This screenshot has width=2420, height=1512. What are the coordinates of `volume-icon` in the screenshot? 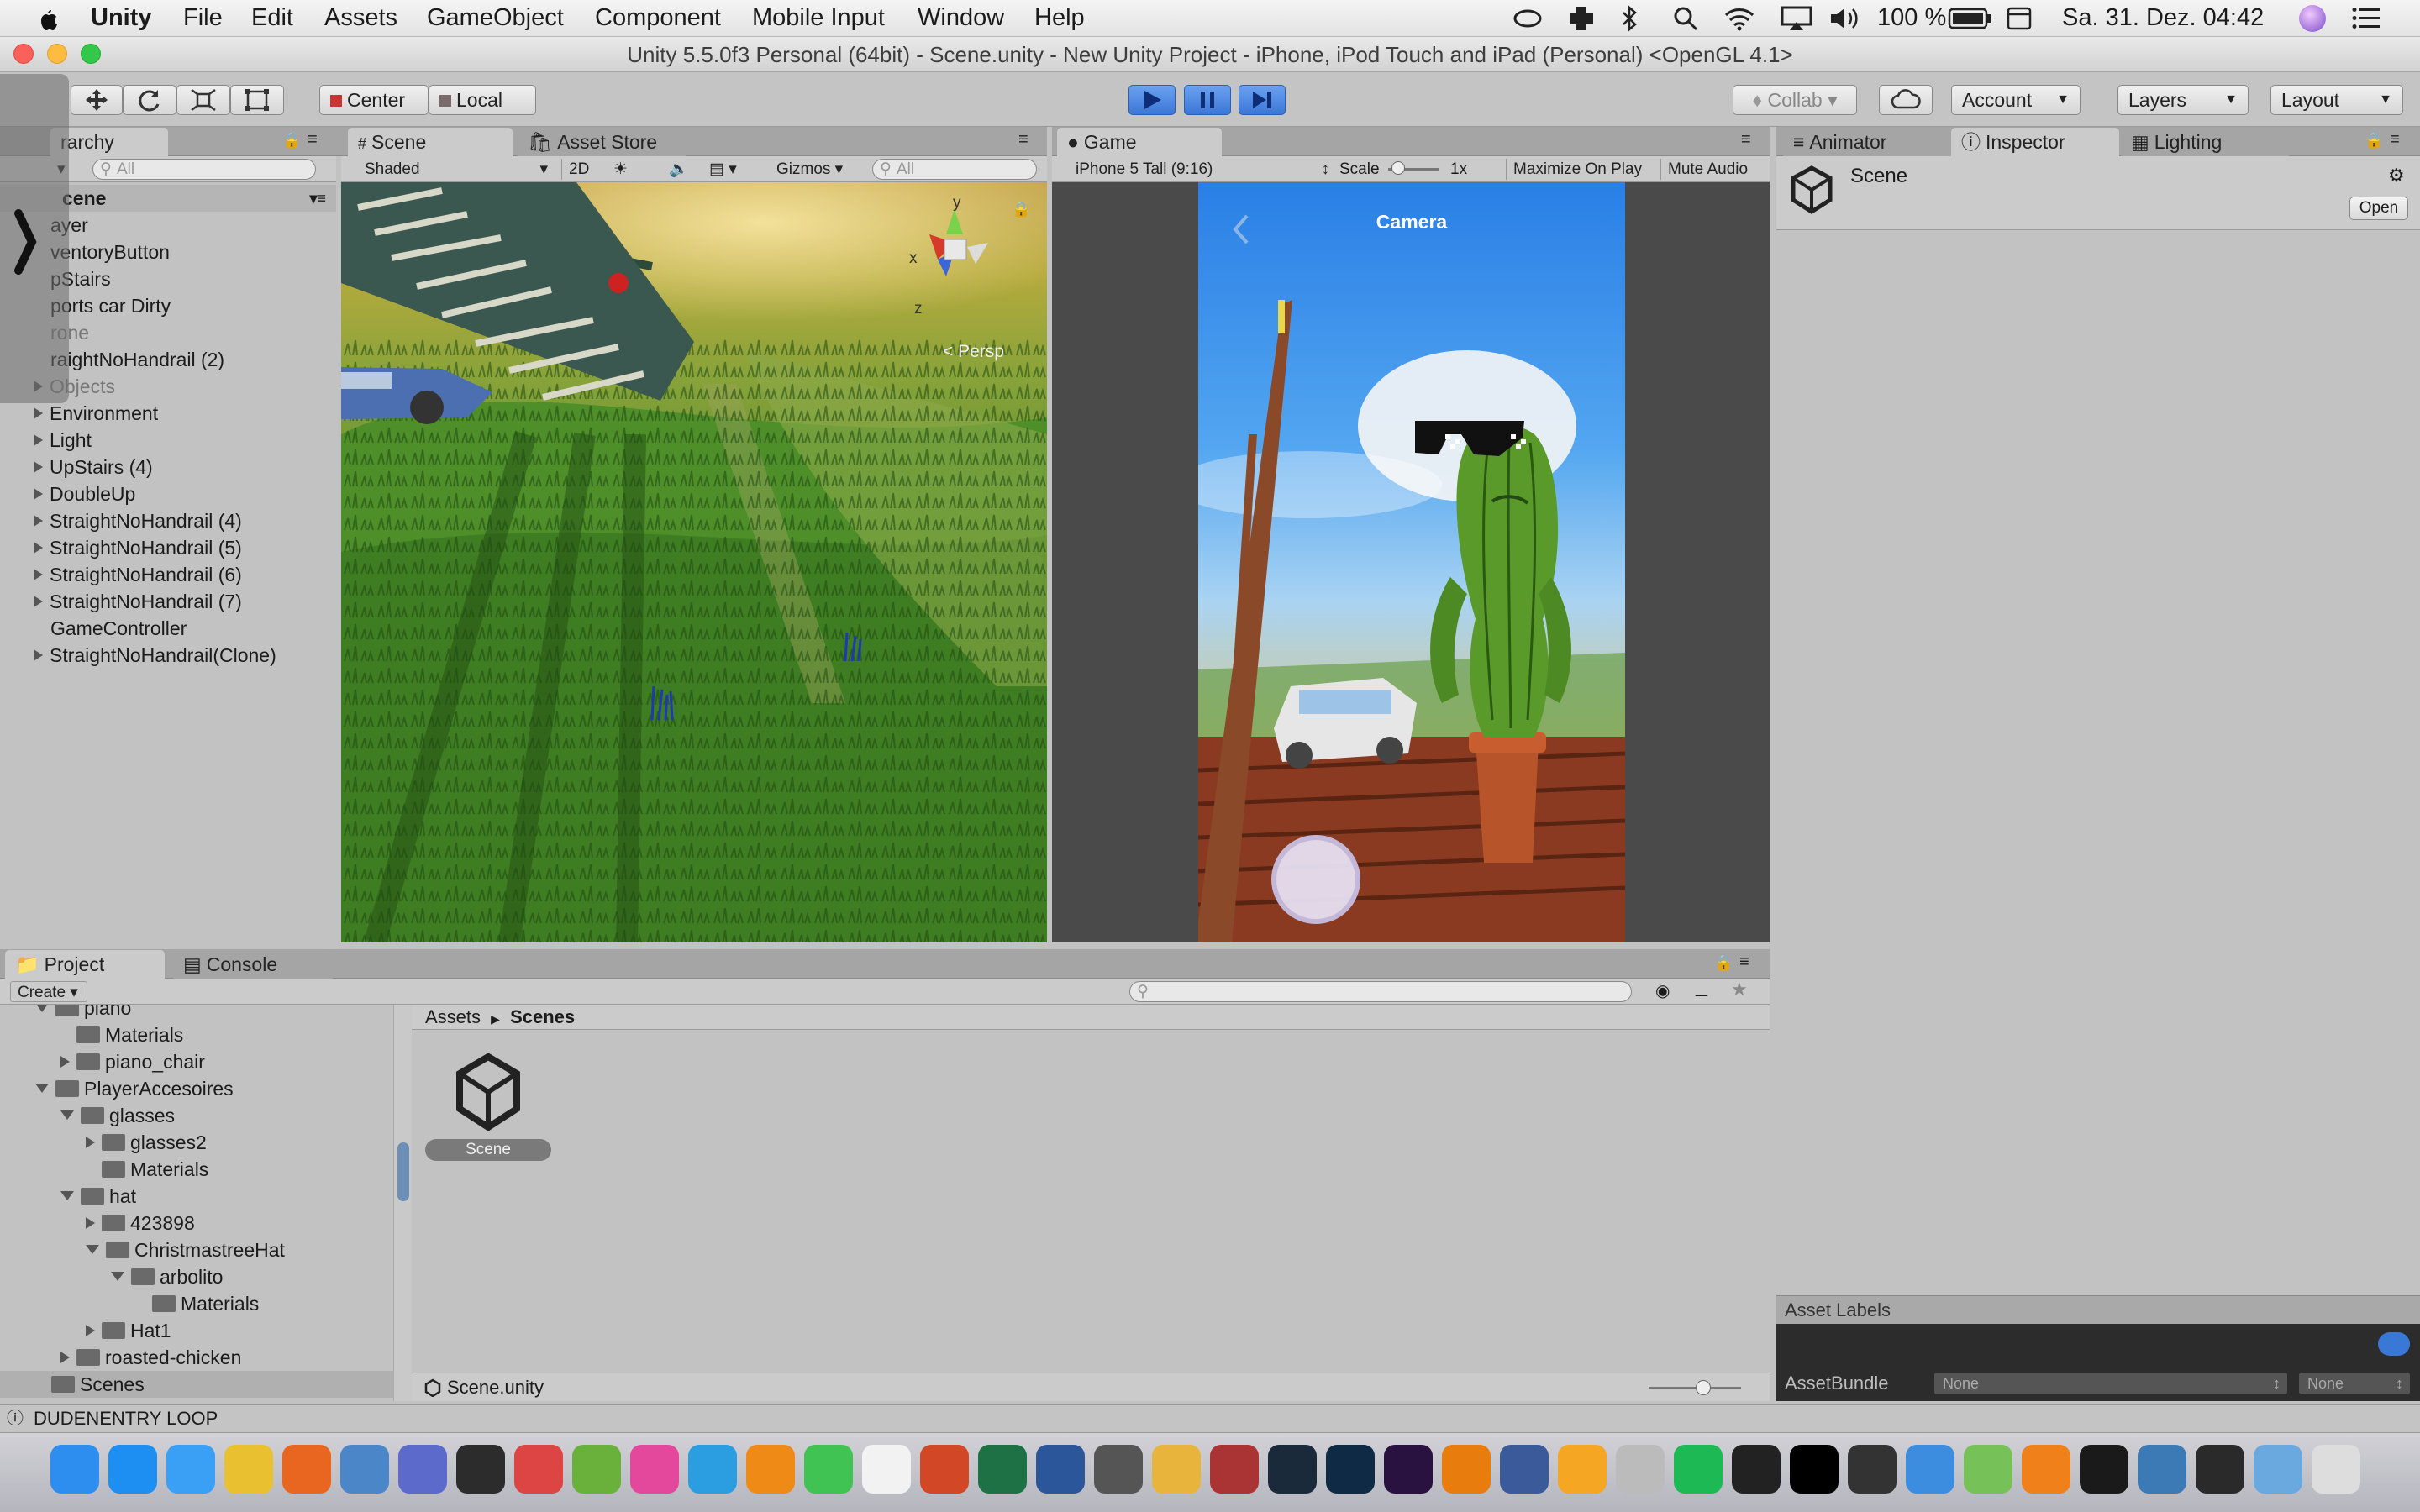 It's located at (1845, 18).